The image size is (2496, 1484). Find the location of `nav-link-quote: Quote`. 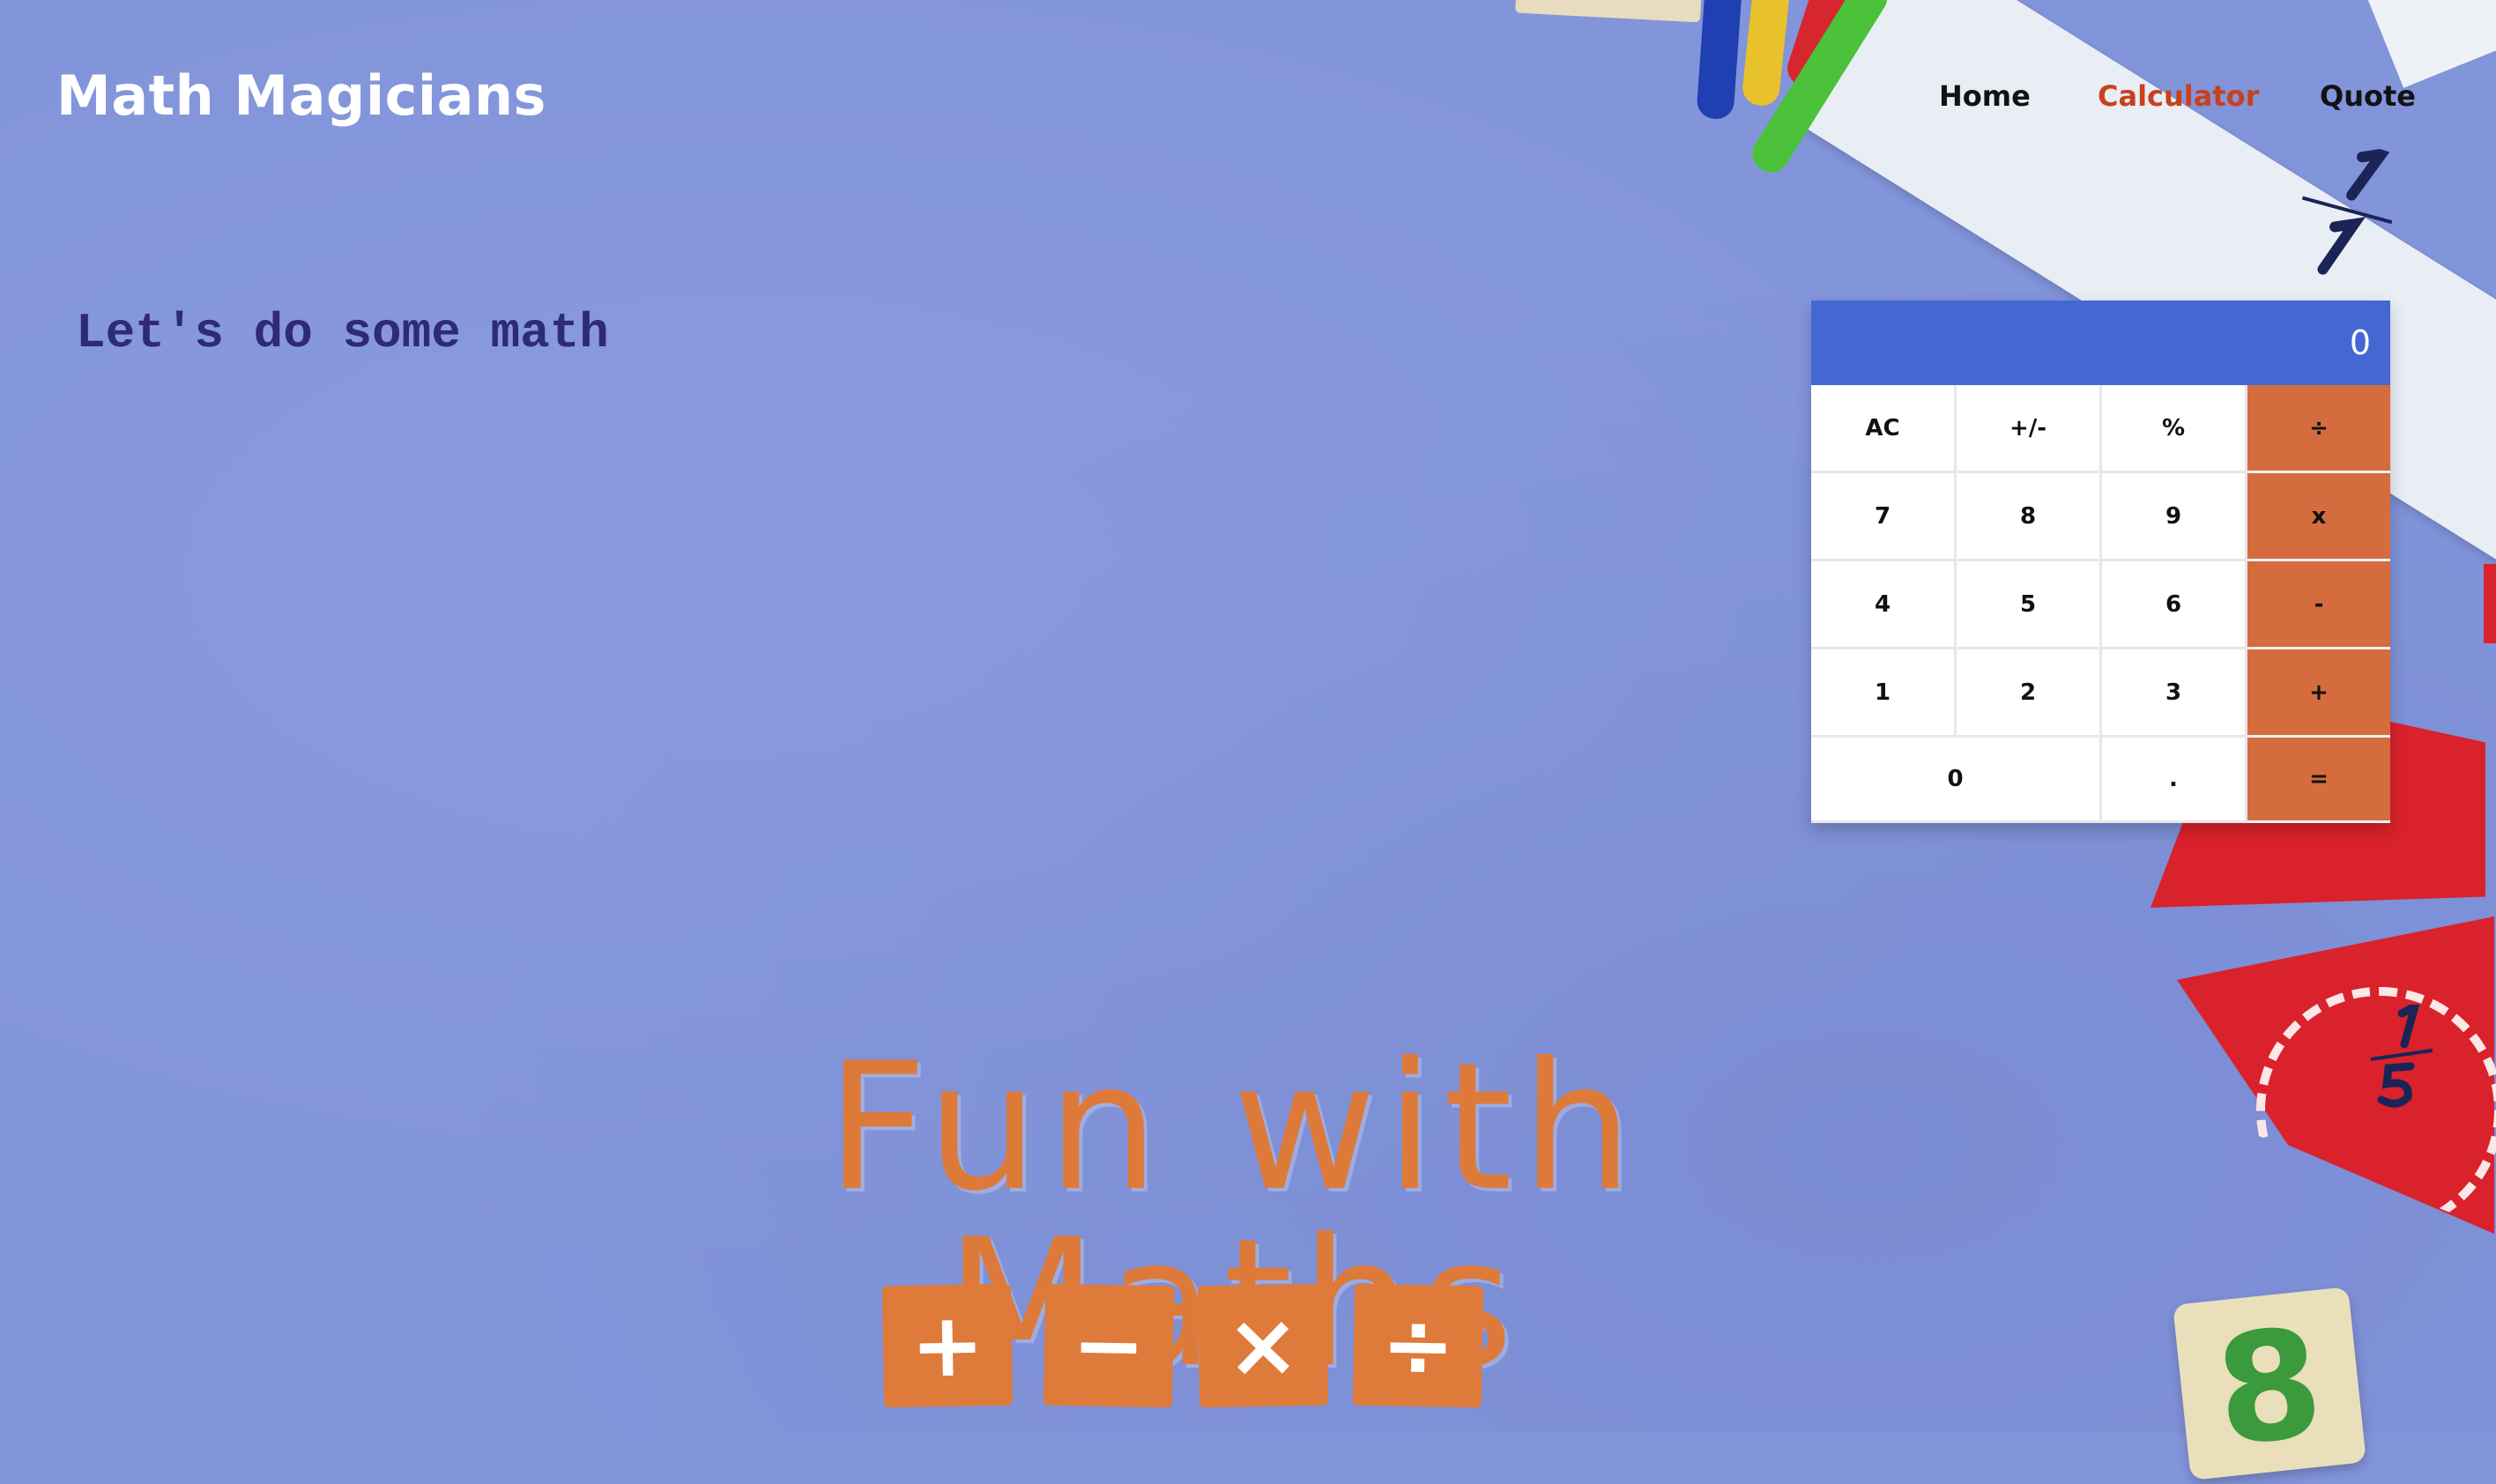

nav-link-quote: Quote is located at coordinates (2368, 96).